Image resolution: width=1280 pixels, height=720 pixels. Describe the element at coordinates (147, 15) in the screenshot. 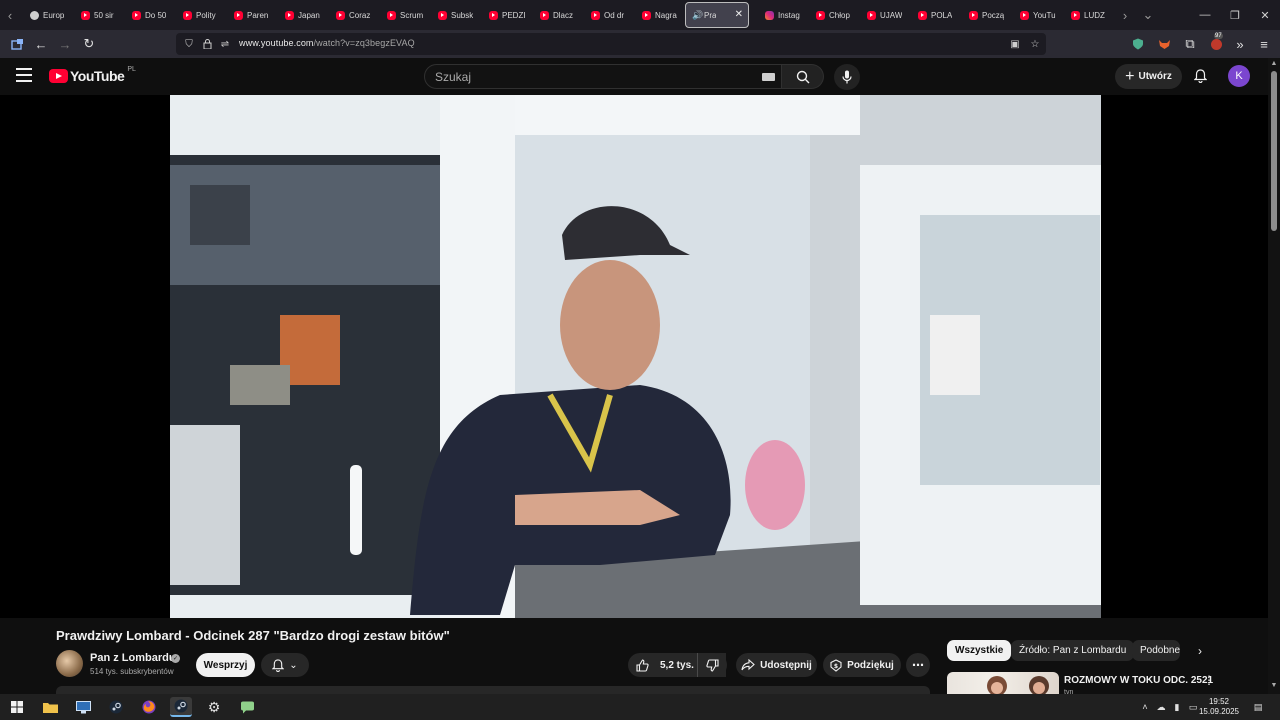

I see `browser-tab: Do 50` at that location.